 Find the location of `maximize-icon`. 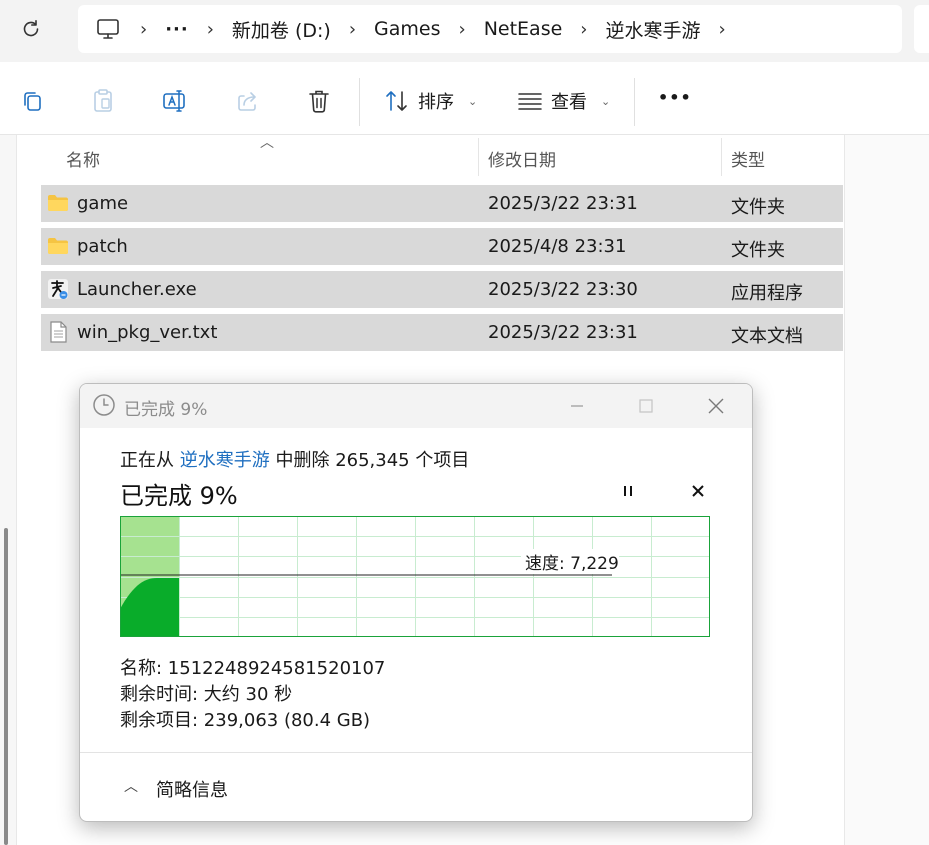

maximize-icon is located at coordinates (646, 406).